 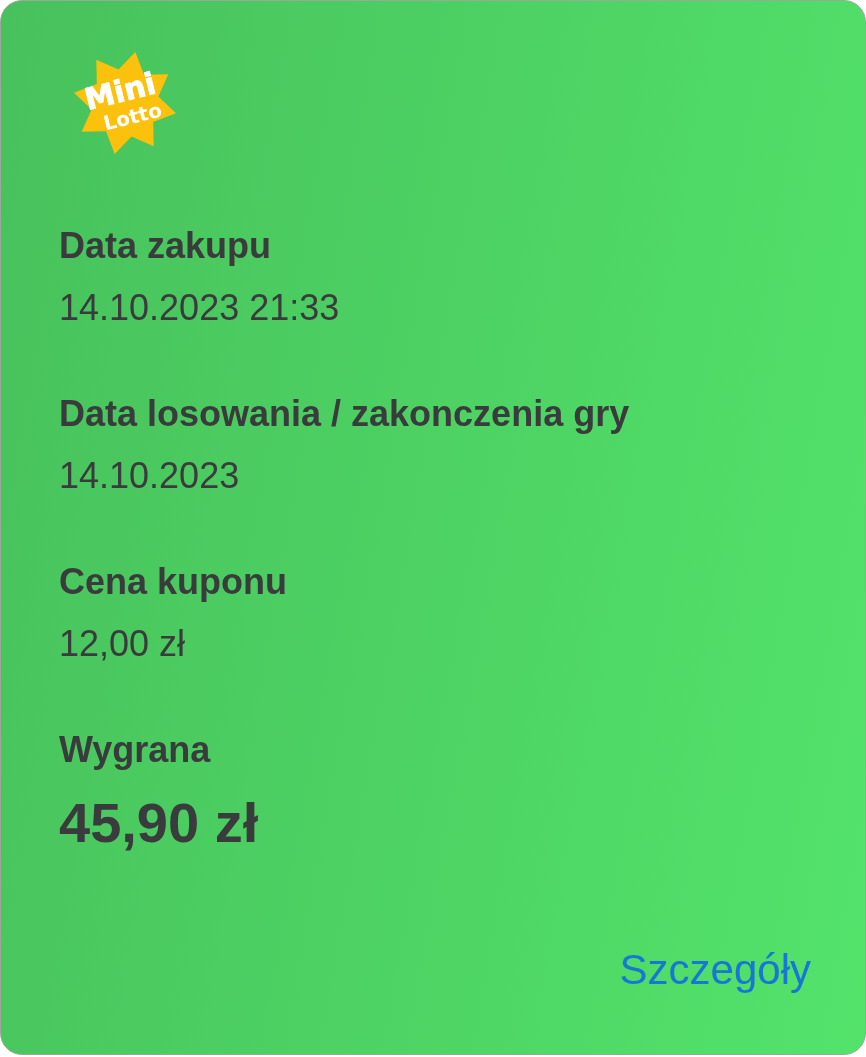 I want to click on field-value: 14.10.2023 21:33, so click(x=200, y=308).